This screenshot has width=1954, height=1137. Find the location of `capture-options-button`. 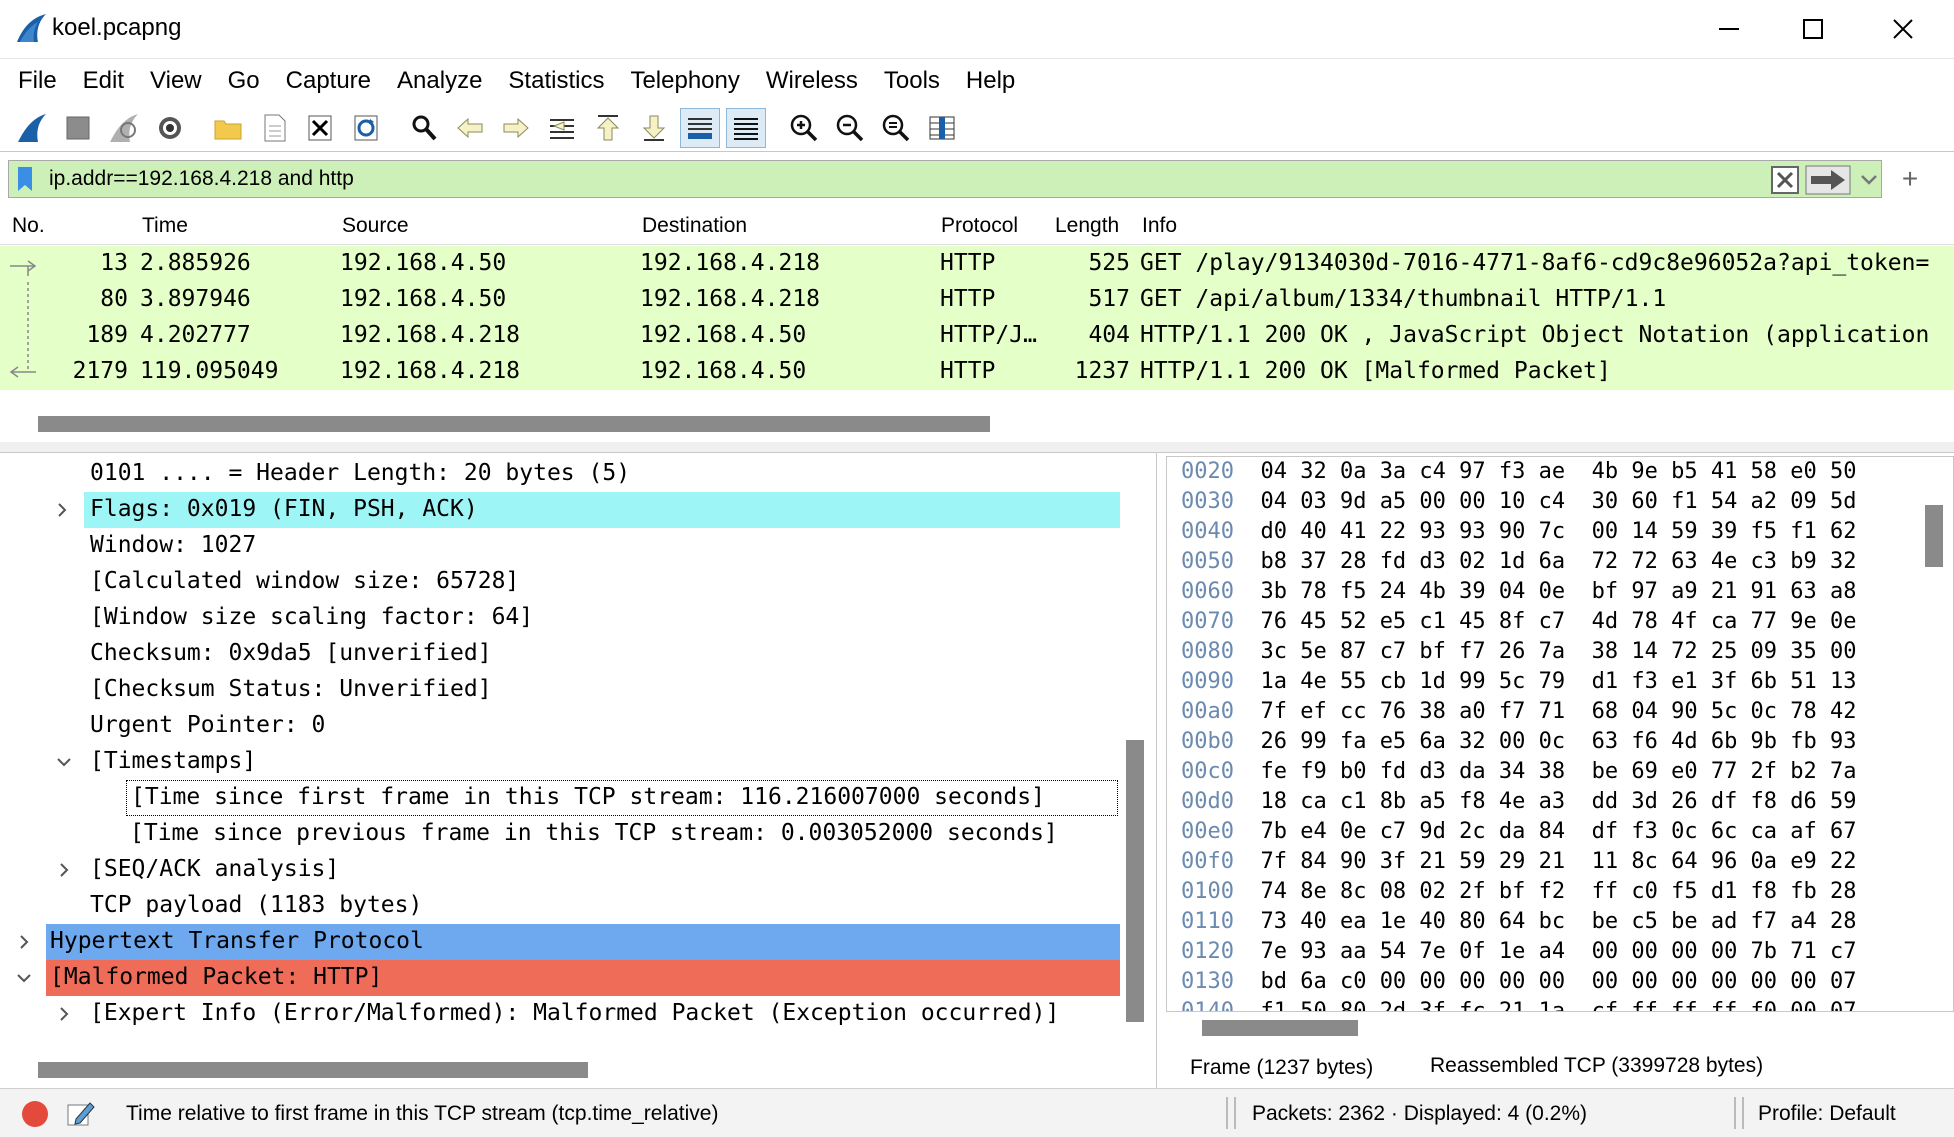

capture-options-button is located at coordinates (170, 128).